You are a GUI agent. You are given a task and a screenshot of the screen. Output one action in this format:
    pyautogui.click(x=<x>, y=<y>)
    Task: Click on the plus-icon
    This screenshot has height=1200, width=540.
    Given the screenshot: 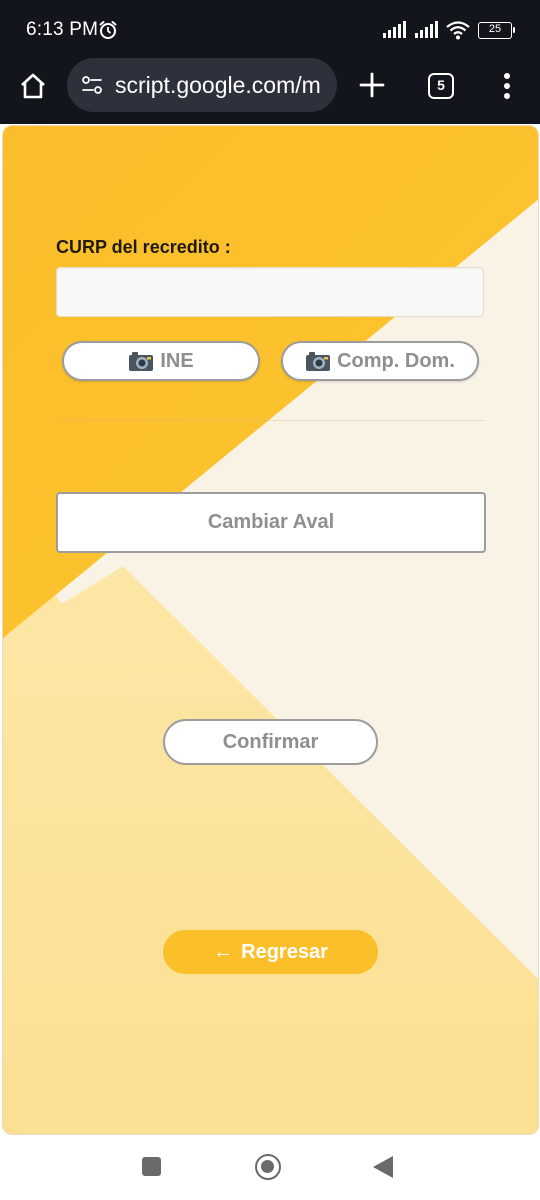 What is the action you would take?
    pyautogui.click(x=372, y=85)
    